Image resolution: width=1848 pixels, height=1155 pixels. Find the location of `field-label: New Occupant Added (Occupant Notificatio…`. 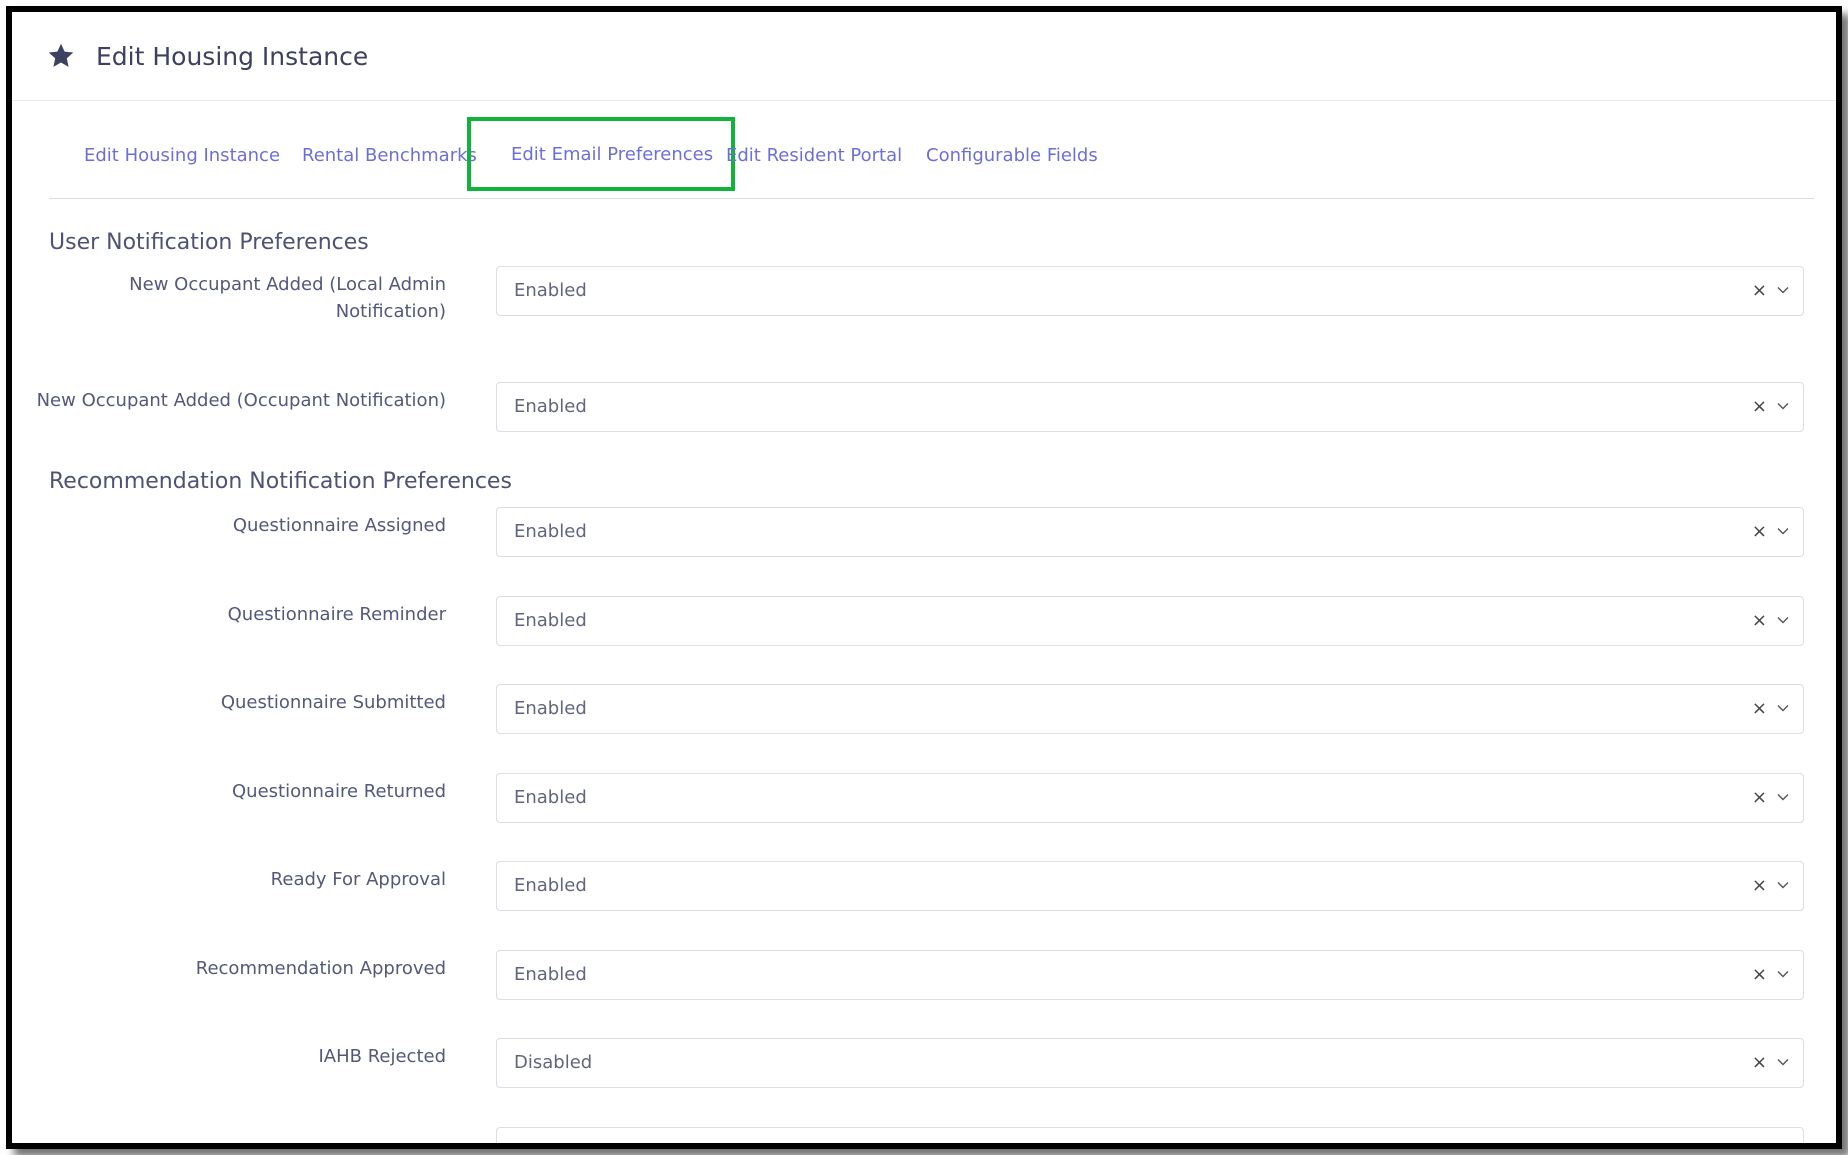

field-label: New Occupant Added (Occupant Notificatio… is located at coordinates (241, 400).